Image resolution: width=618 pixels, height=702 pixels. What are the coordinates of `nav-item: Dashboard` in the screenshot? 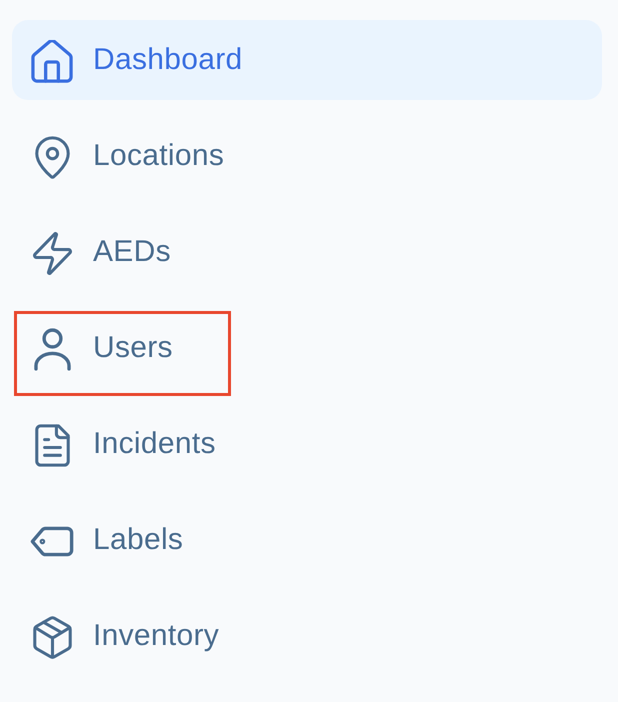 It's located at (307, 60).